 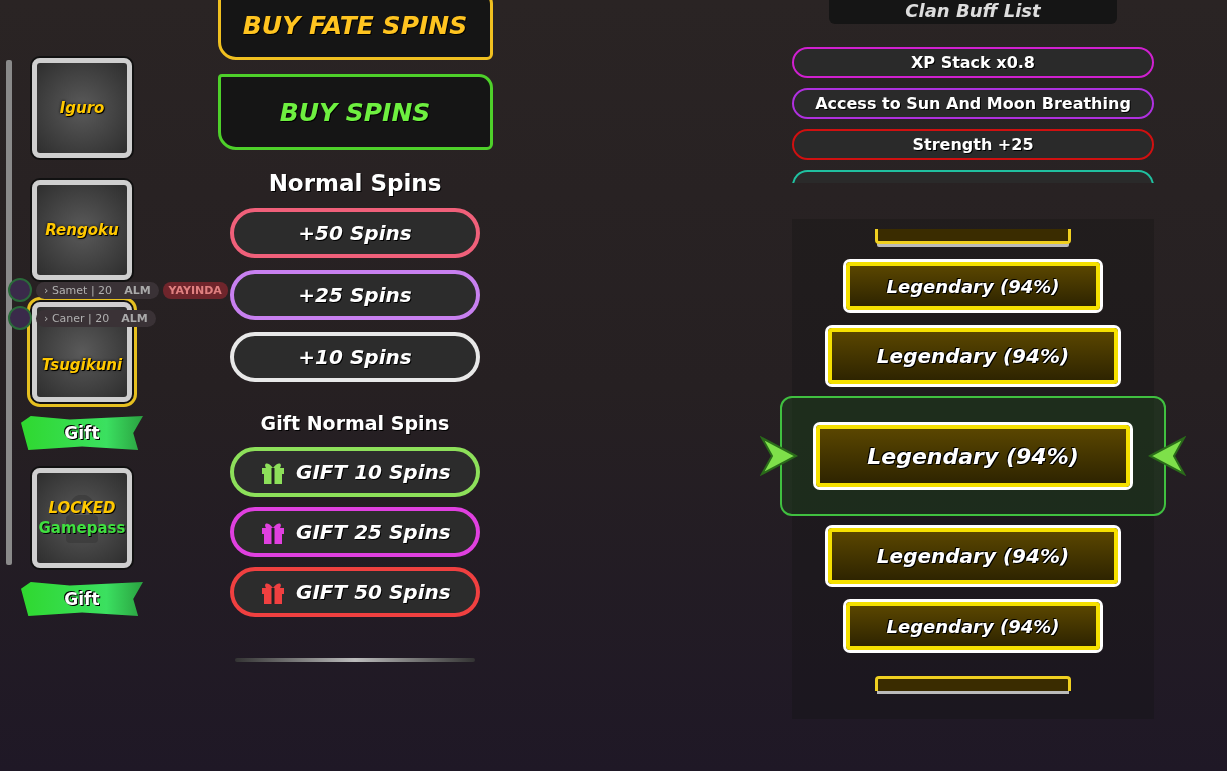 What do you see at coordinates (355, 183) in the screenshot?
I see `section-heading: Normal Spins` at bounding box center [355, 183].